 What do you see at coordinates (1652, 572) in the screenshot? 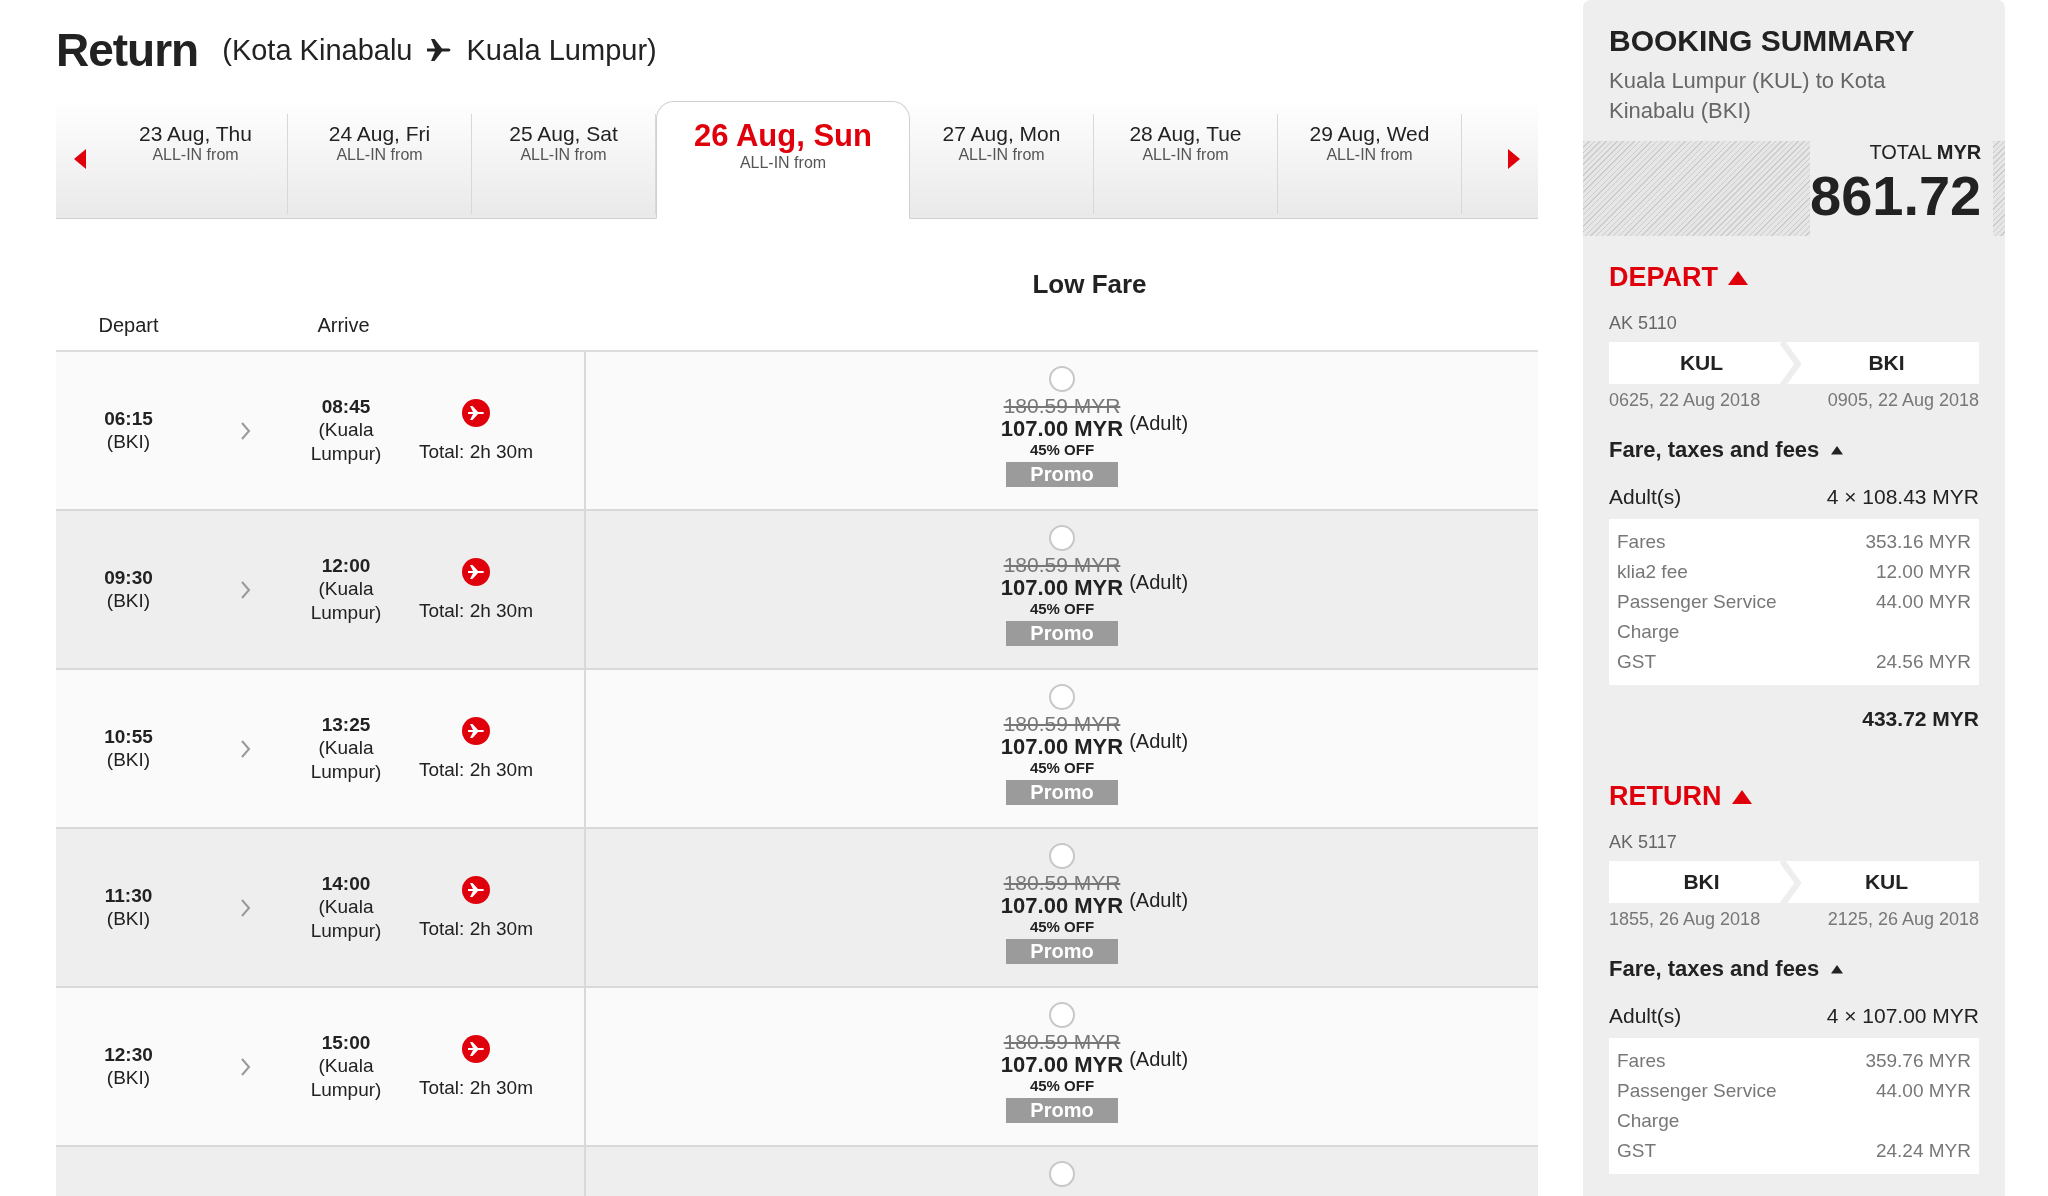
I see `fee-label: klia2 fee` at bounding box center [1652, 572].